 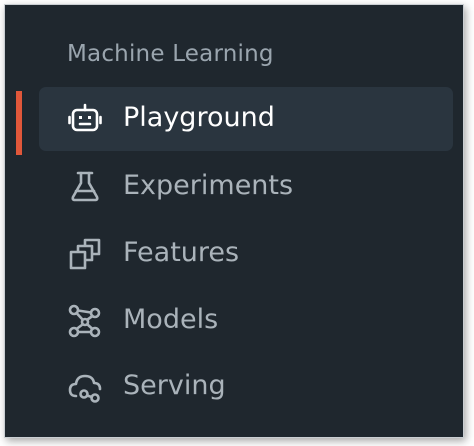 I want to click on sidebar-item-label: Playground, so click(x=199, y=117).